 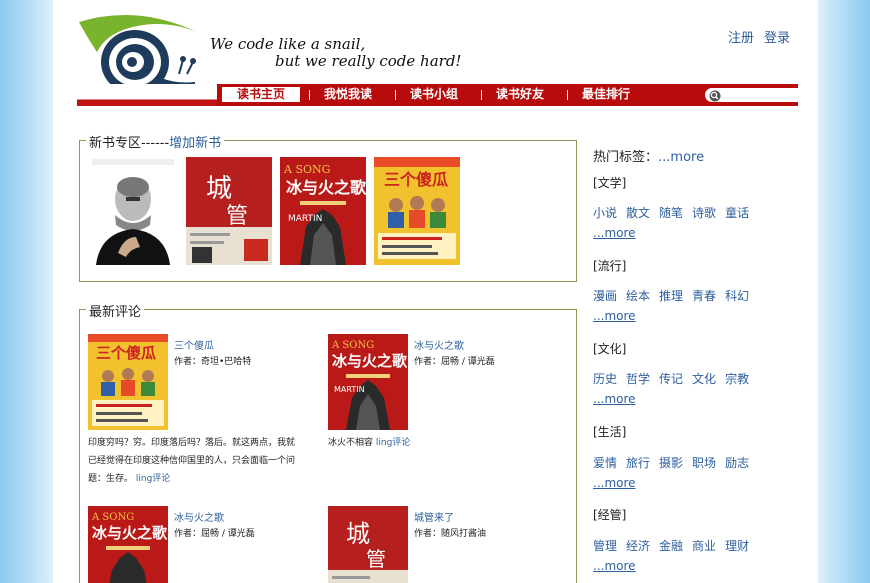 What do you see at coordinates (671, 546) in the screenshot?
I see `tag-link: 金融` at bounding box center [671, 546].